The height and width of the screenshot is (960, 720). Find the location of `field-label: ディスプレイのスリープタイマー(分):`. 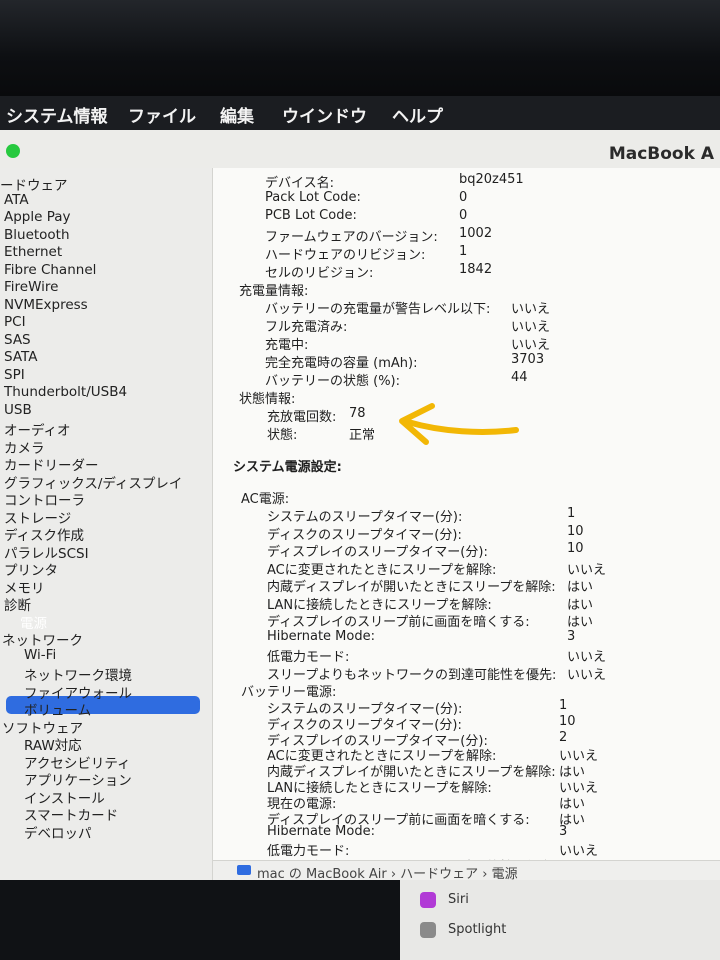

field-label: ディスプレイのスリープタイマー(分): is located at coordinates (377, 552).